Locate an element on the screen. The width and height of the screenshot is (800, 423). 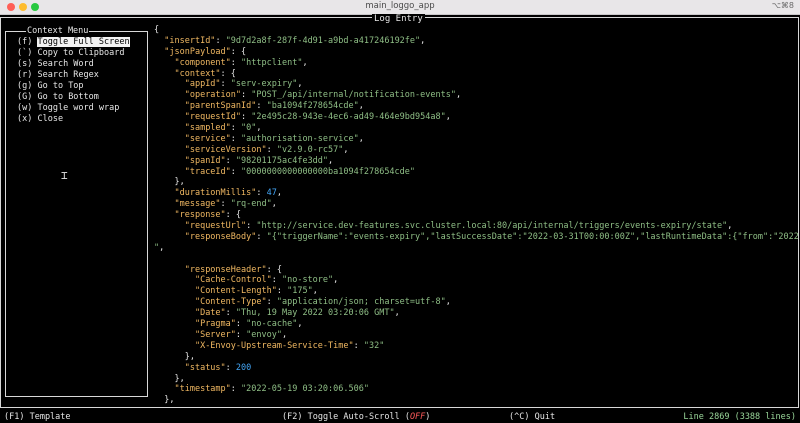
json-key: "traceId" is located at coordinates (207, 171).